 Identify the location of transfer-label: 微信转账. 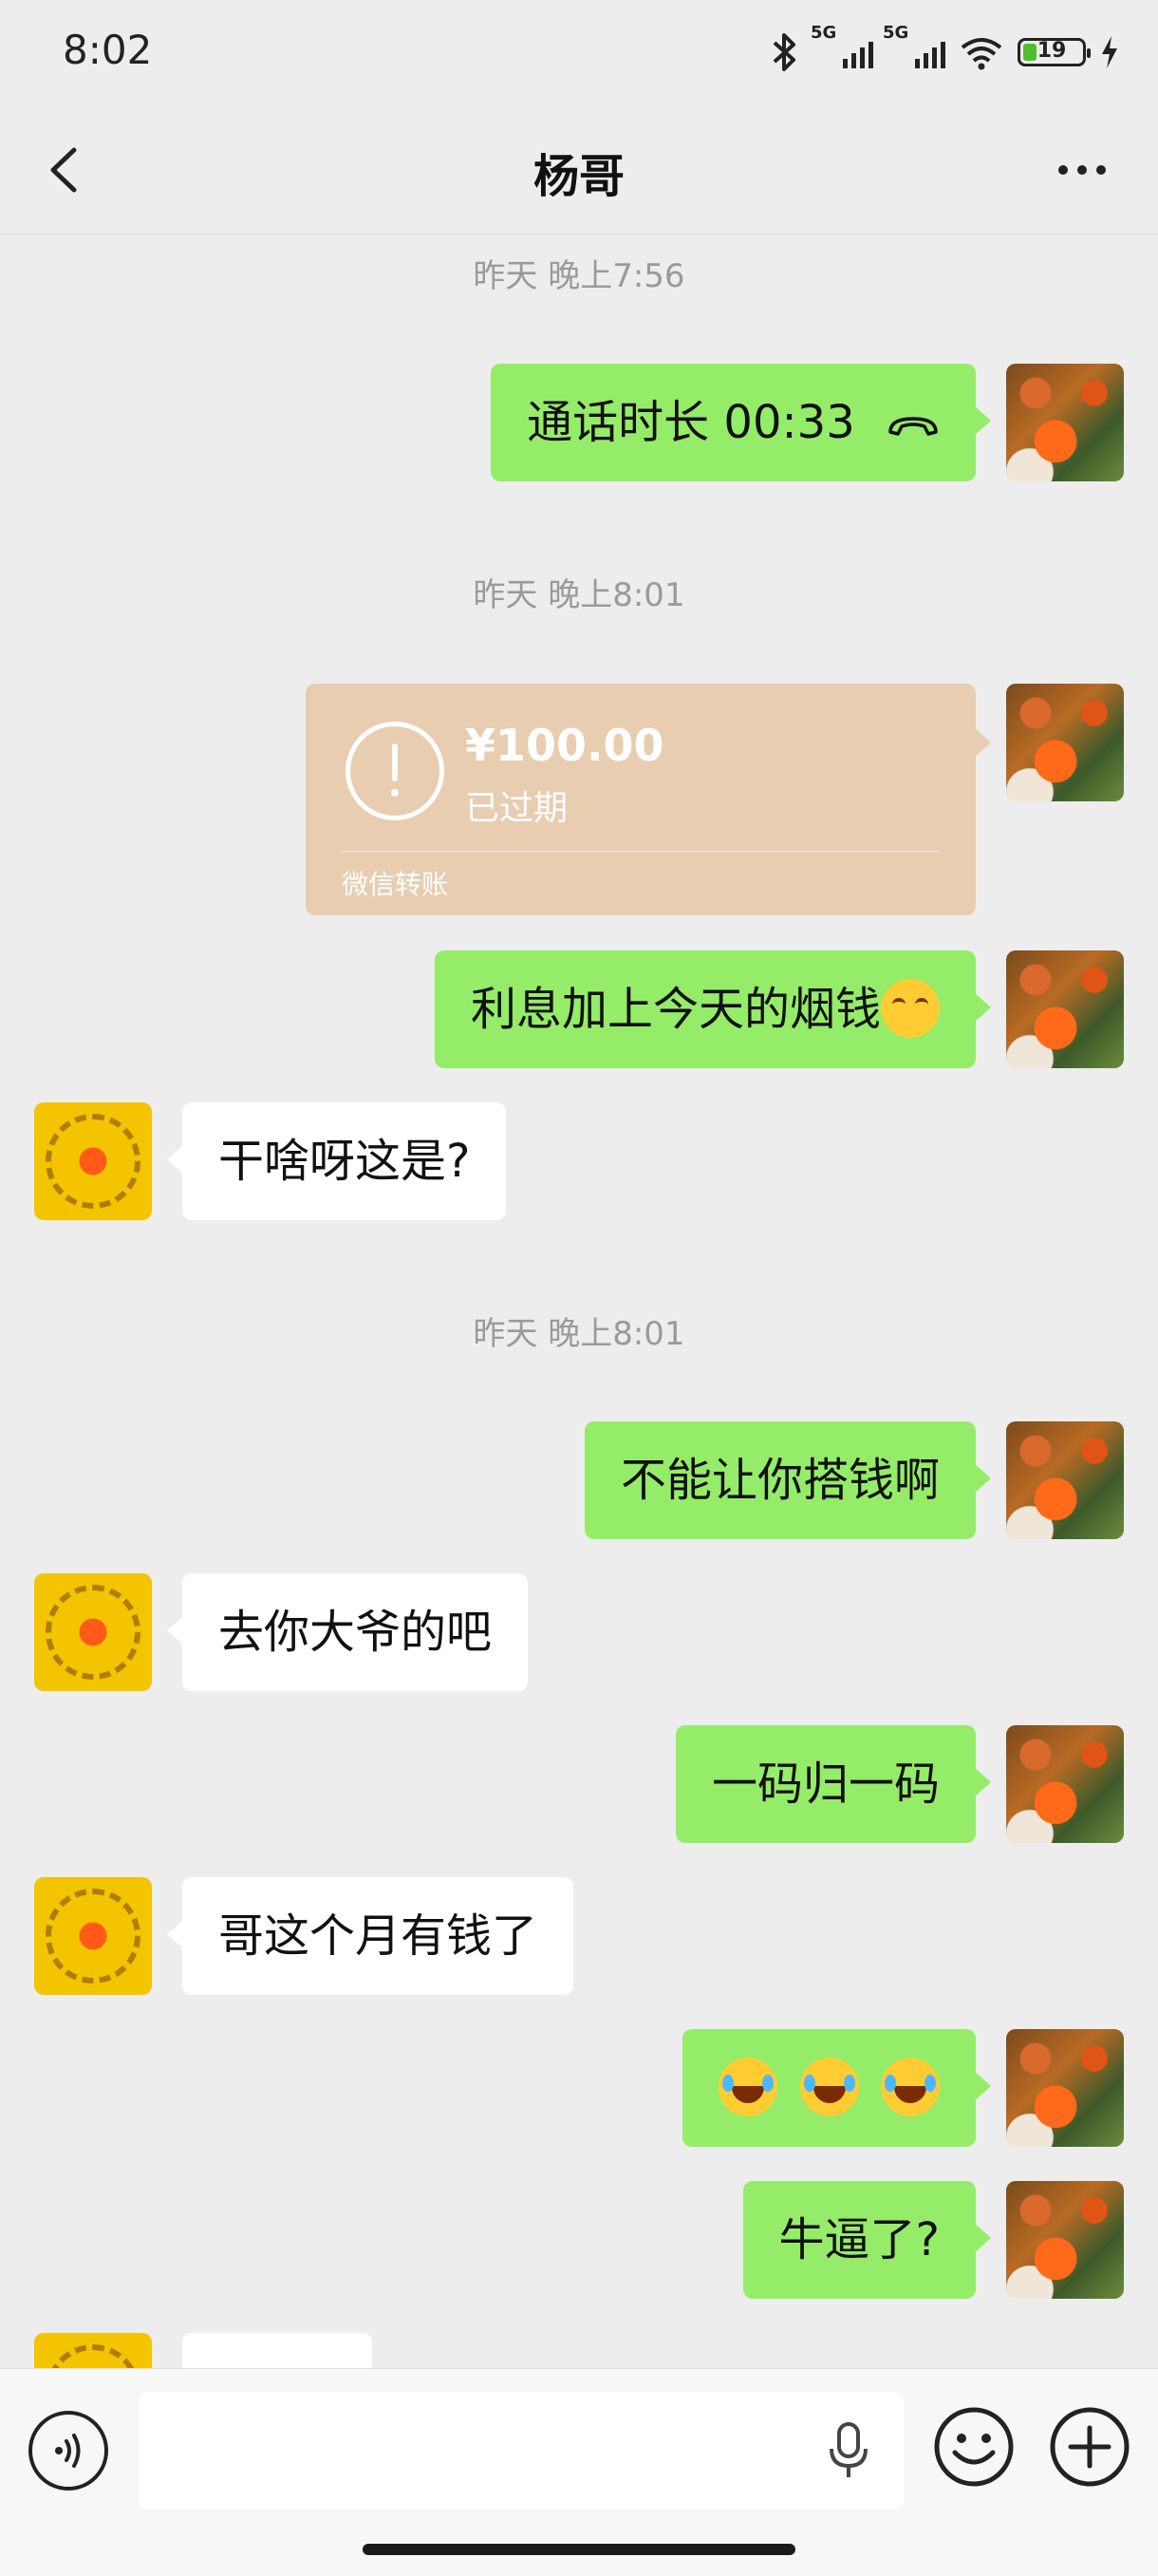
(395, 884).